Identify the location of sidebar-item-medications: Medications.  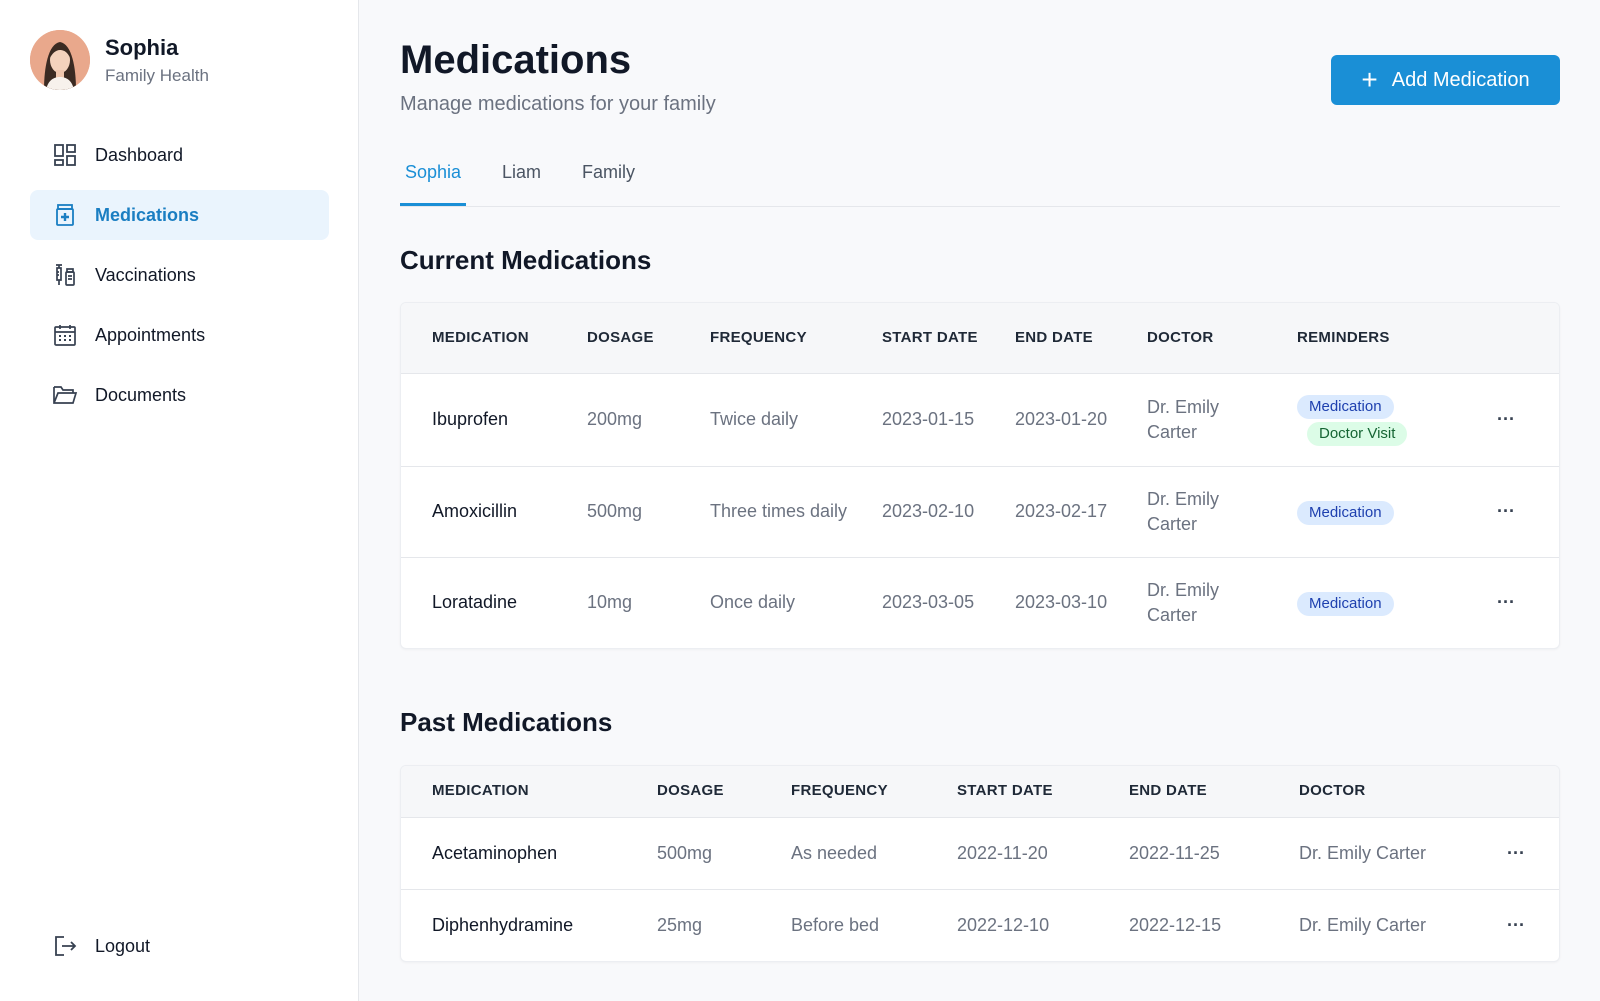
(179, 215).